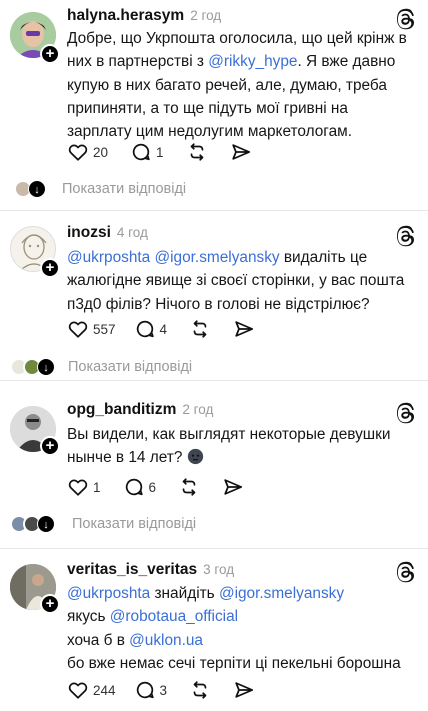 This screenshot has height=711, width=428. I want to click on like-button: 244, so click(91, 690).